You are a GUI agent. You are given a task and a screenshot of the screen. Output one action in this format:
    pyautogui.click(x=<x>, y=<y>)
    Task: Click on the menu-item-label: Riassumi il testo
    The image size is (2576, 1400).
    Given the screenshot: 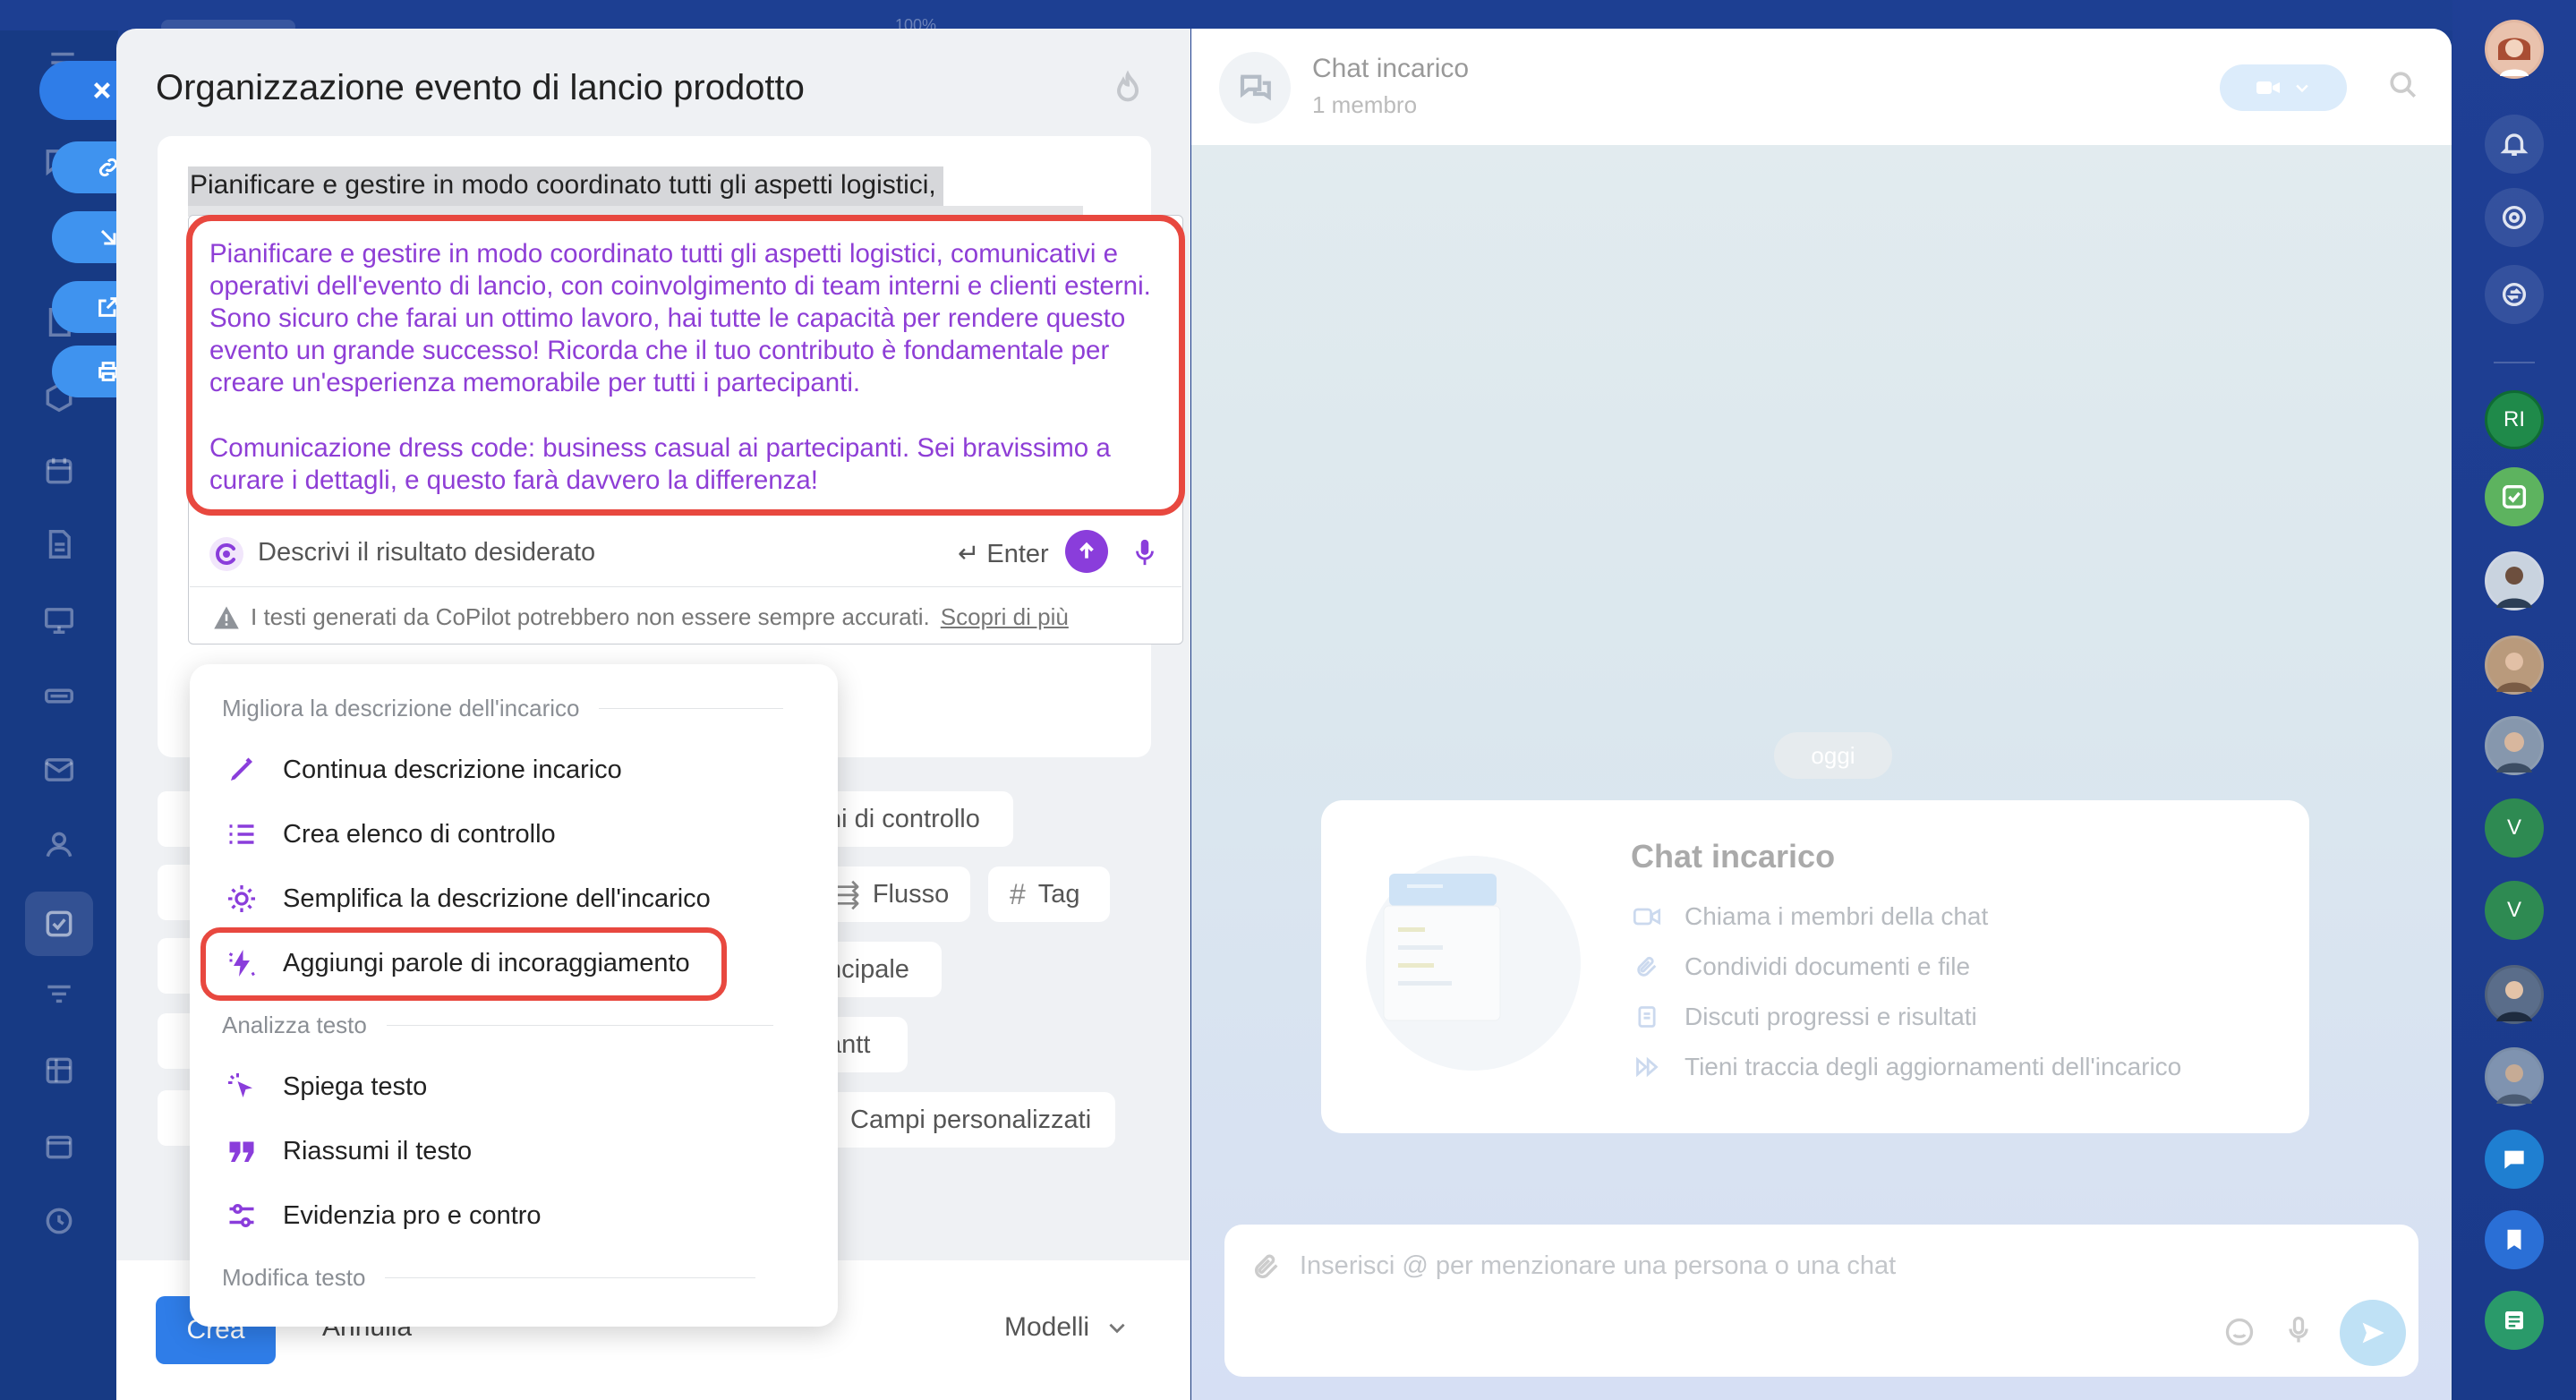 What is the action you would take?
    pyautogui.click(x=378, y=1150)
    